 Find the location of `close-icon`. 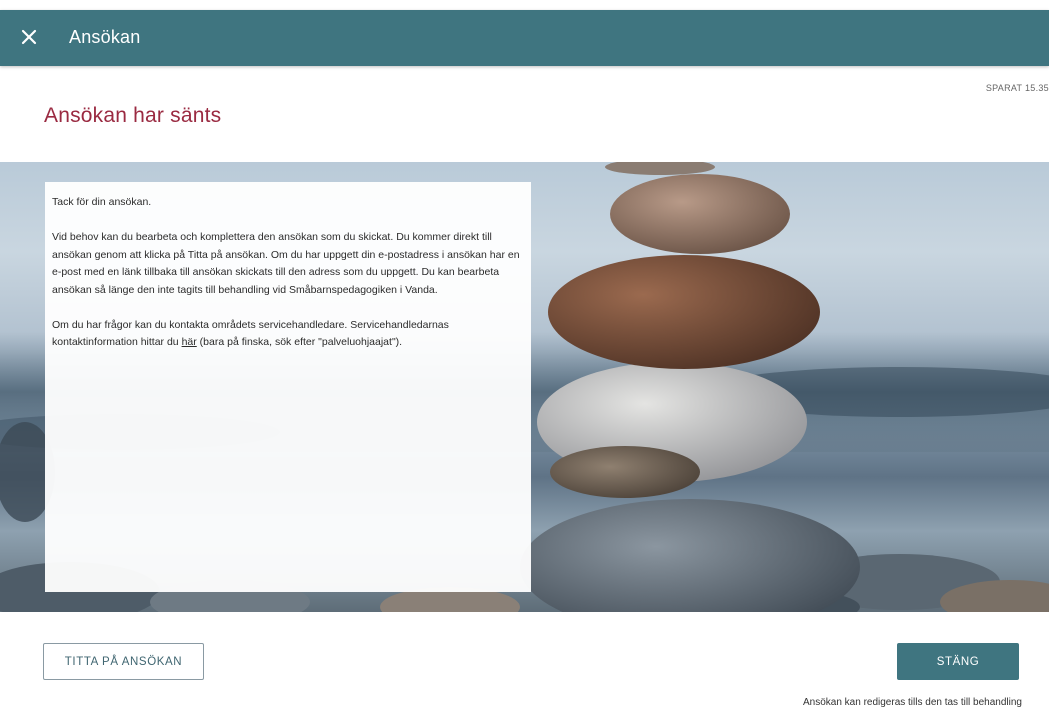

close-icon is located at coordinates (29, 37).